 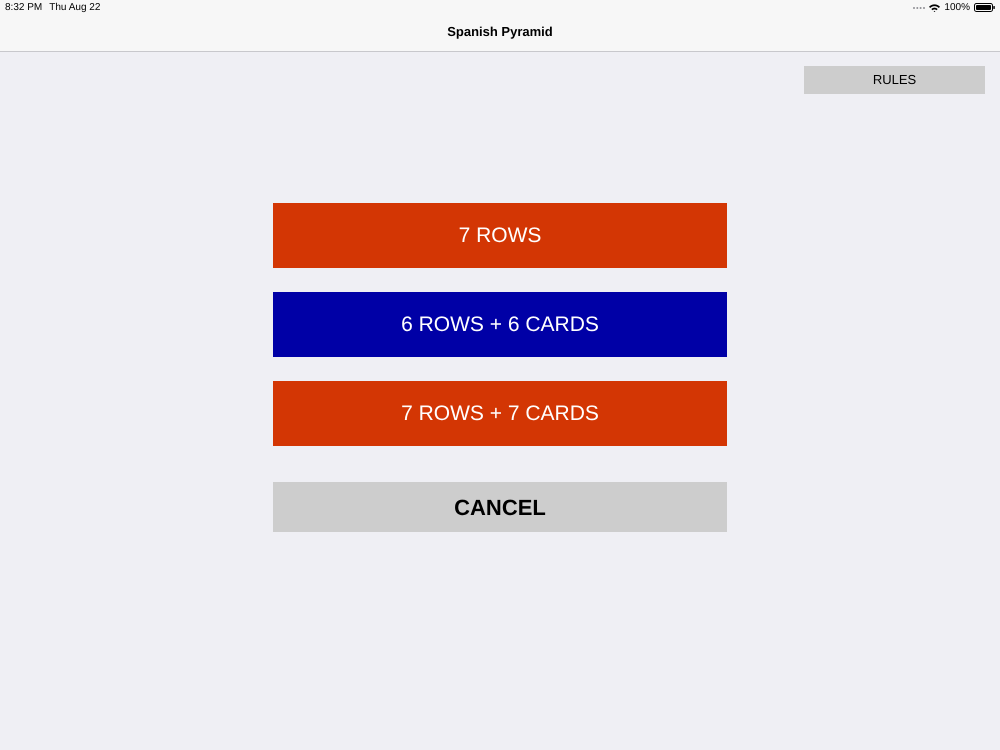 I want to click on game-option-button: 7 ROWS, so click(x=500, y=235).